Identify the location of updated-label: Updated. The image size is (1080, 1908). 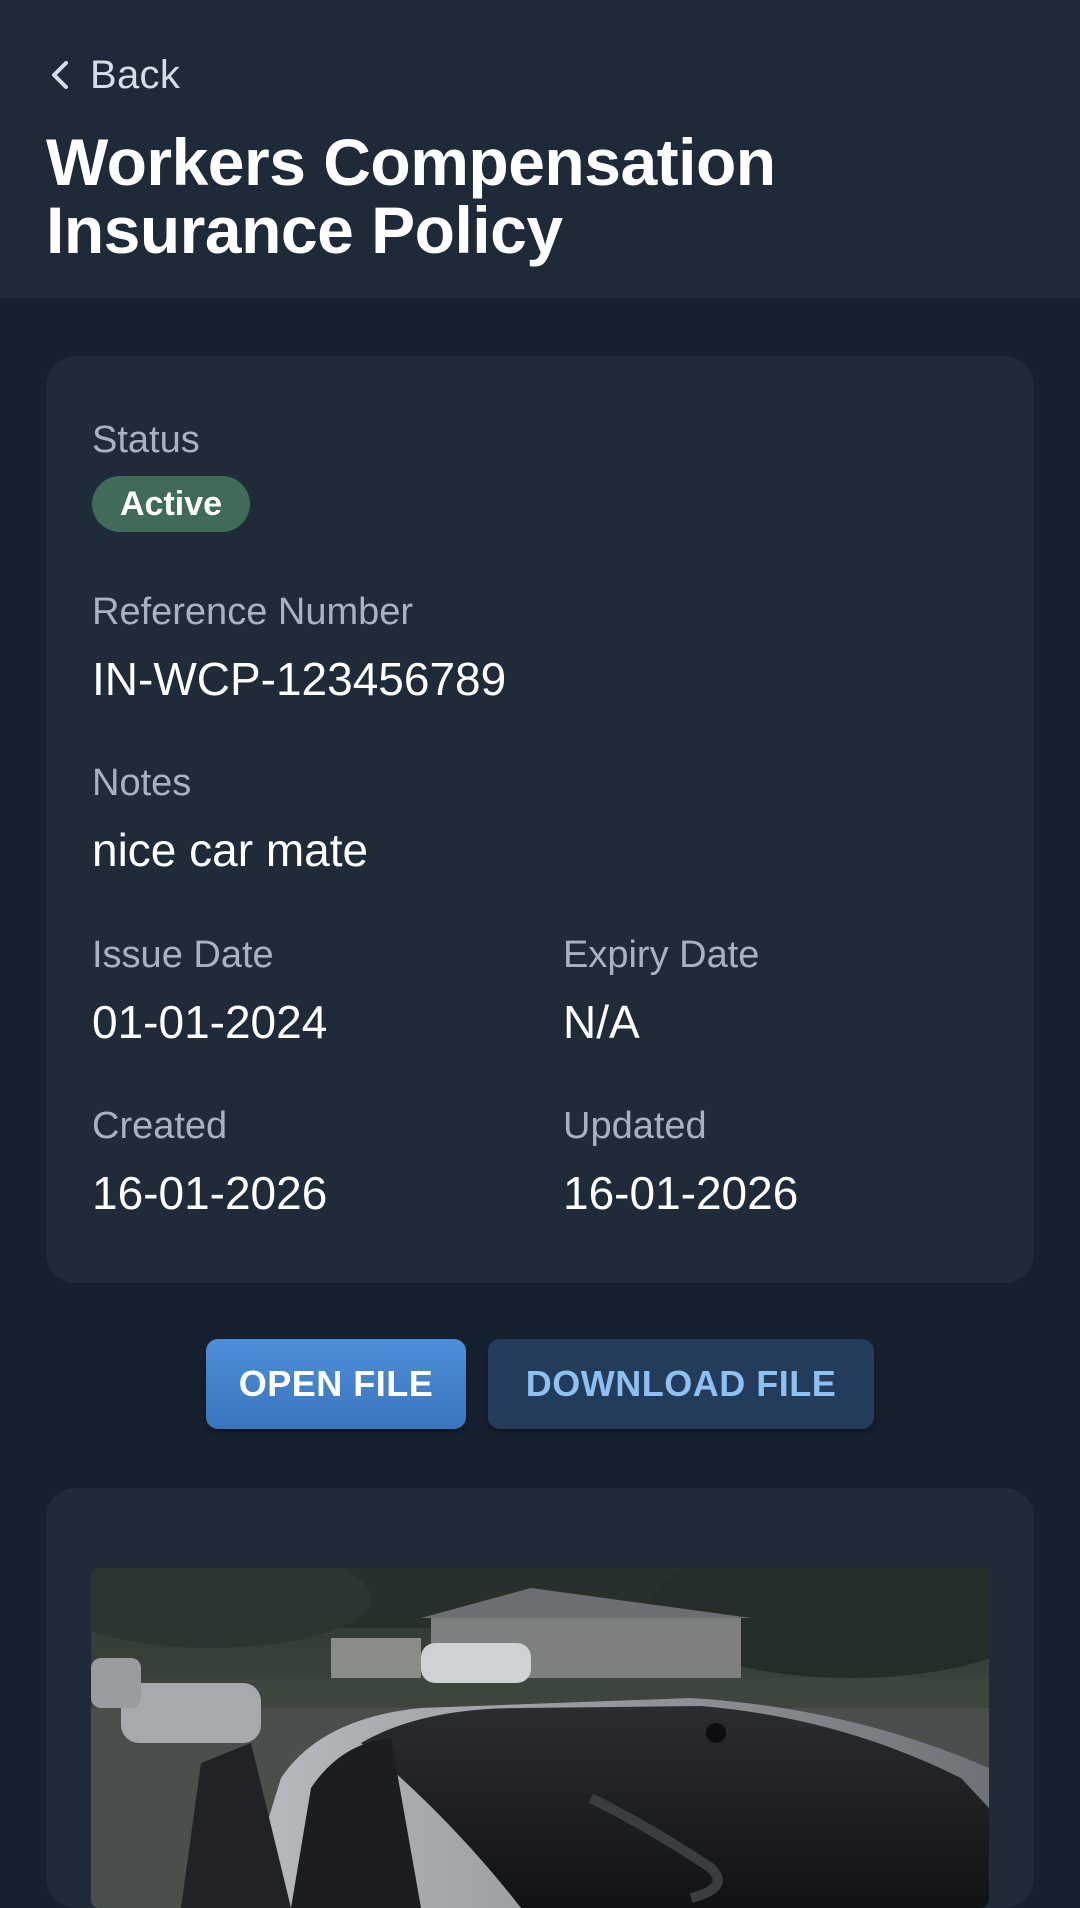
(635, 1126).